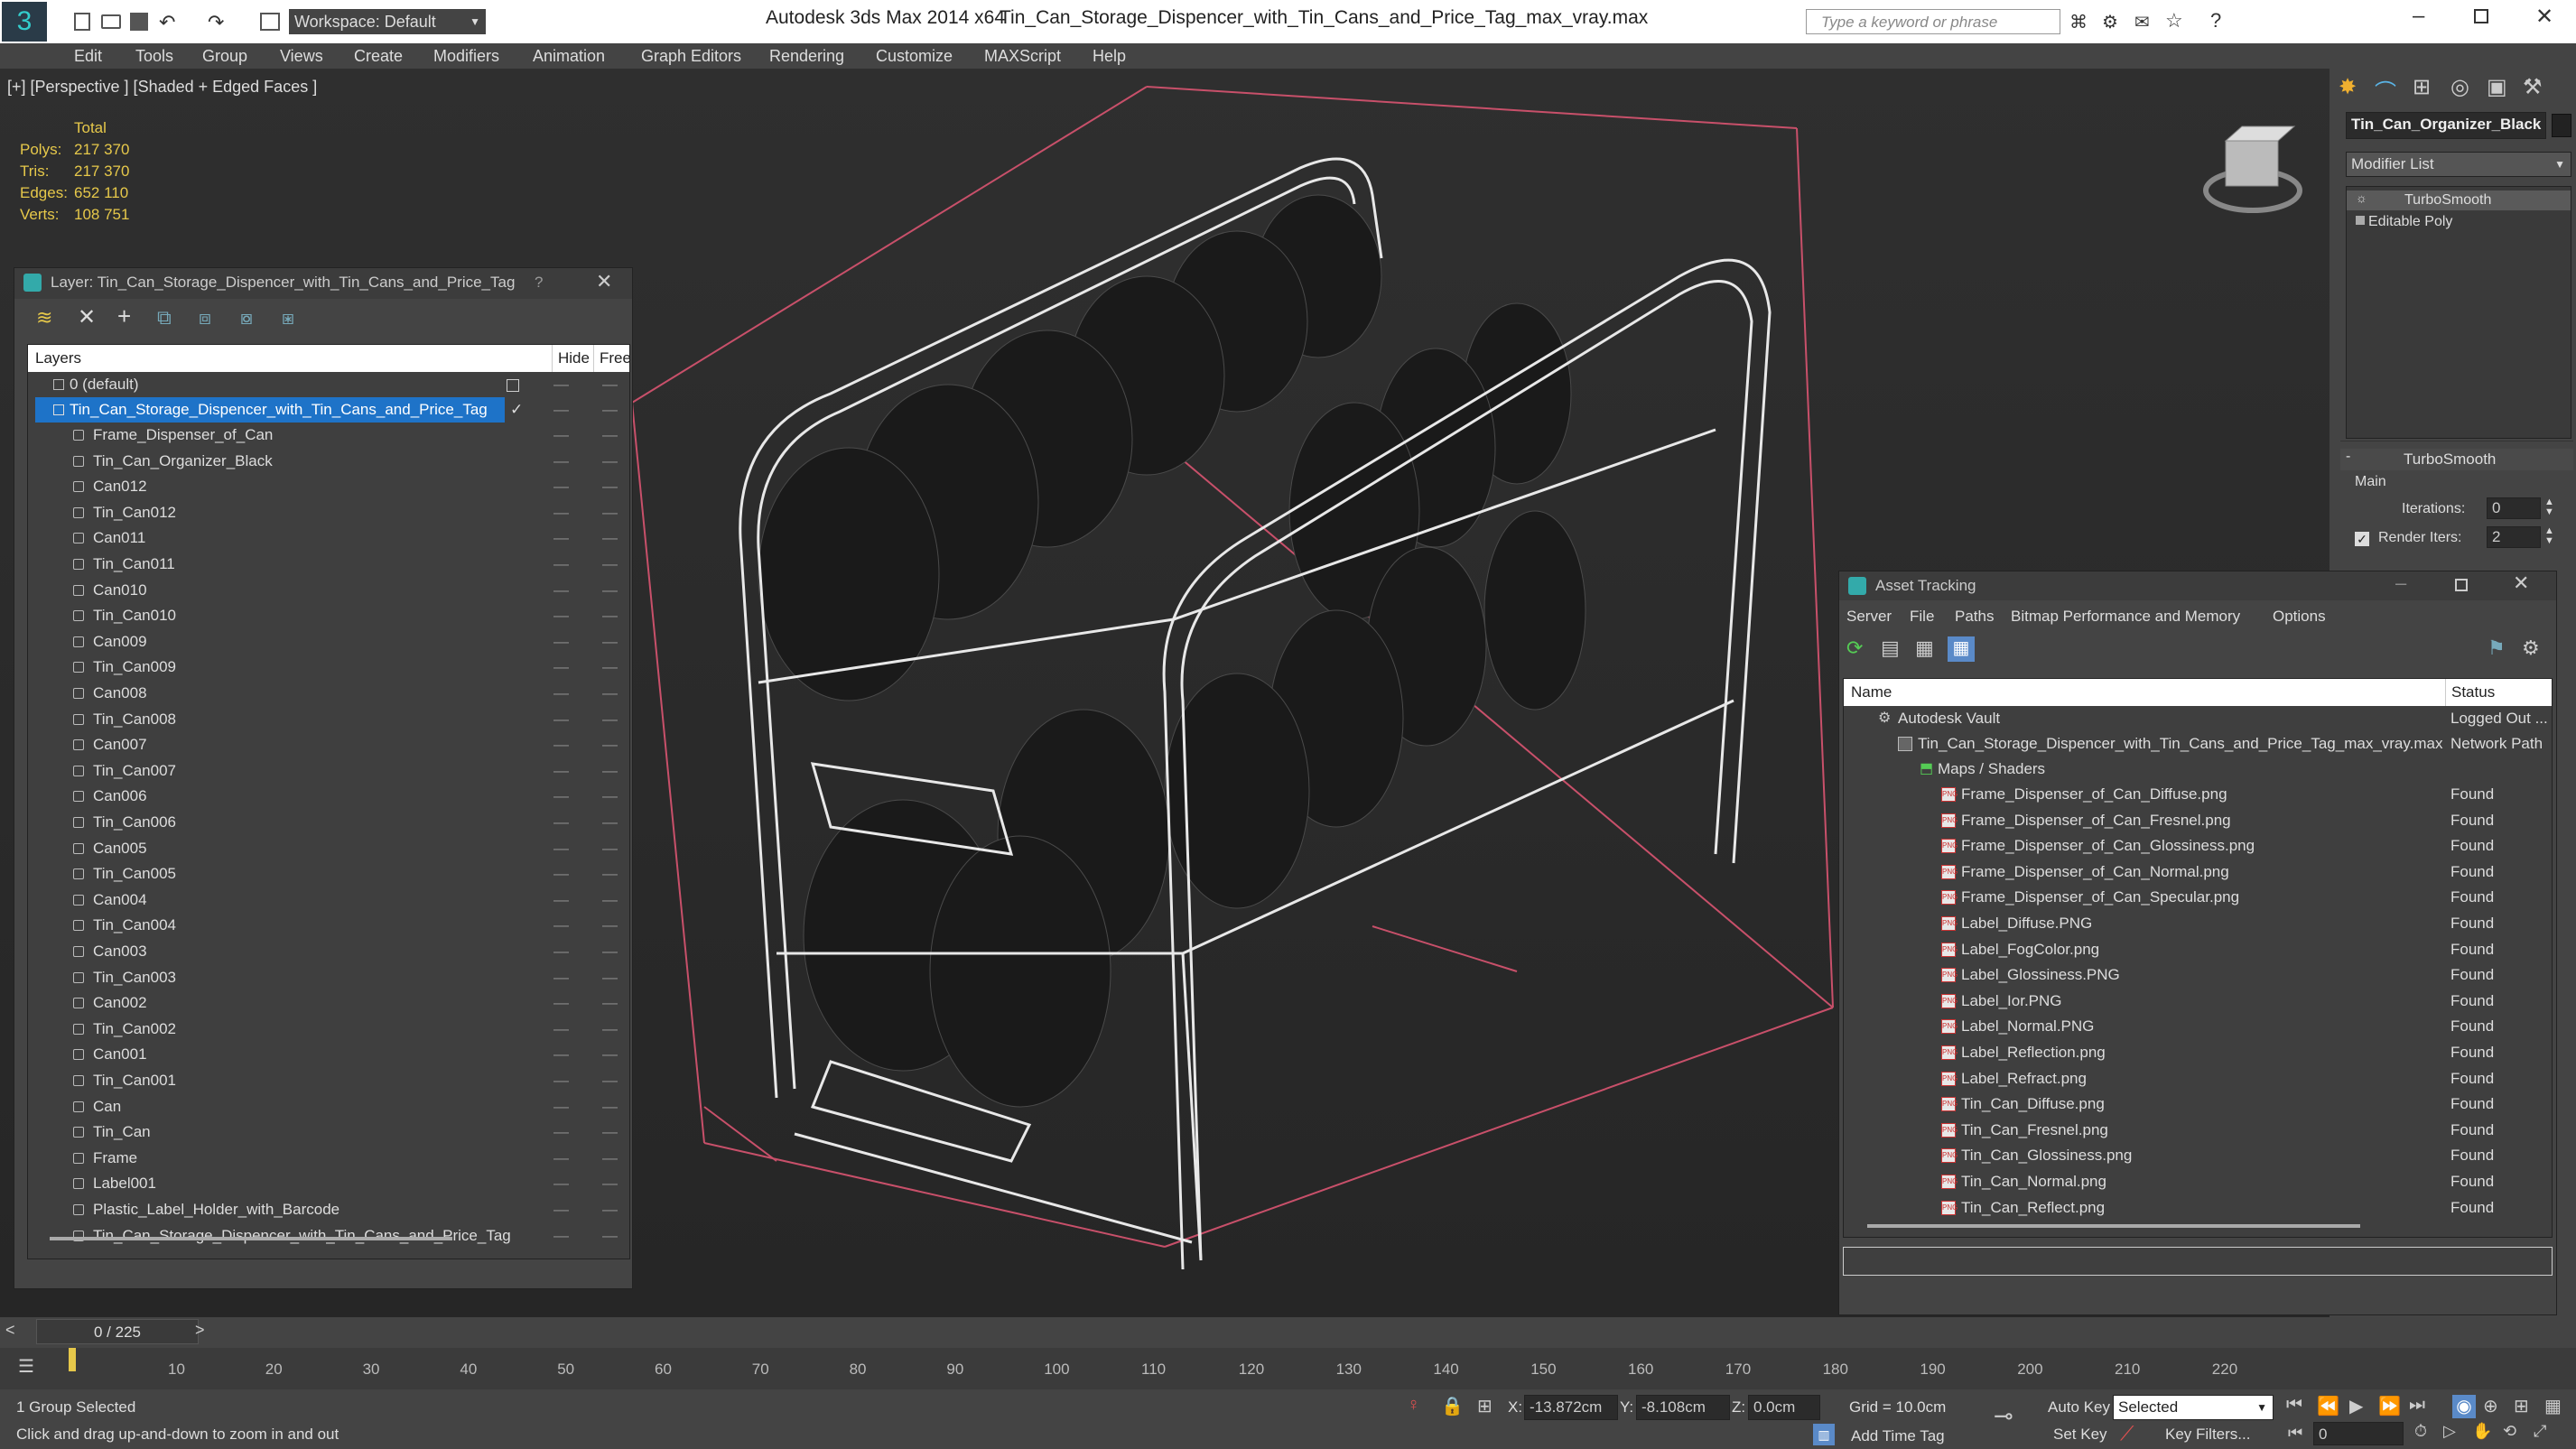 This screenshot has height=1449, width=2576. Describe the element at coordinates (914, 56) in the screenshot. I see `menu-customize: Customize` at that location.